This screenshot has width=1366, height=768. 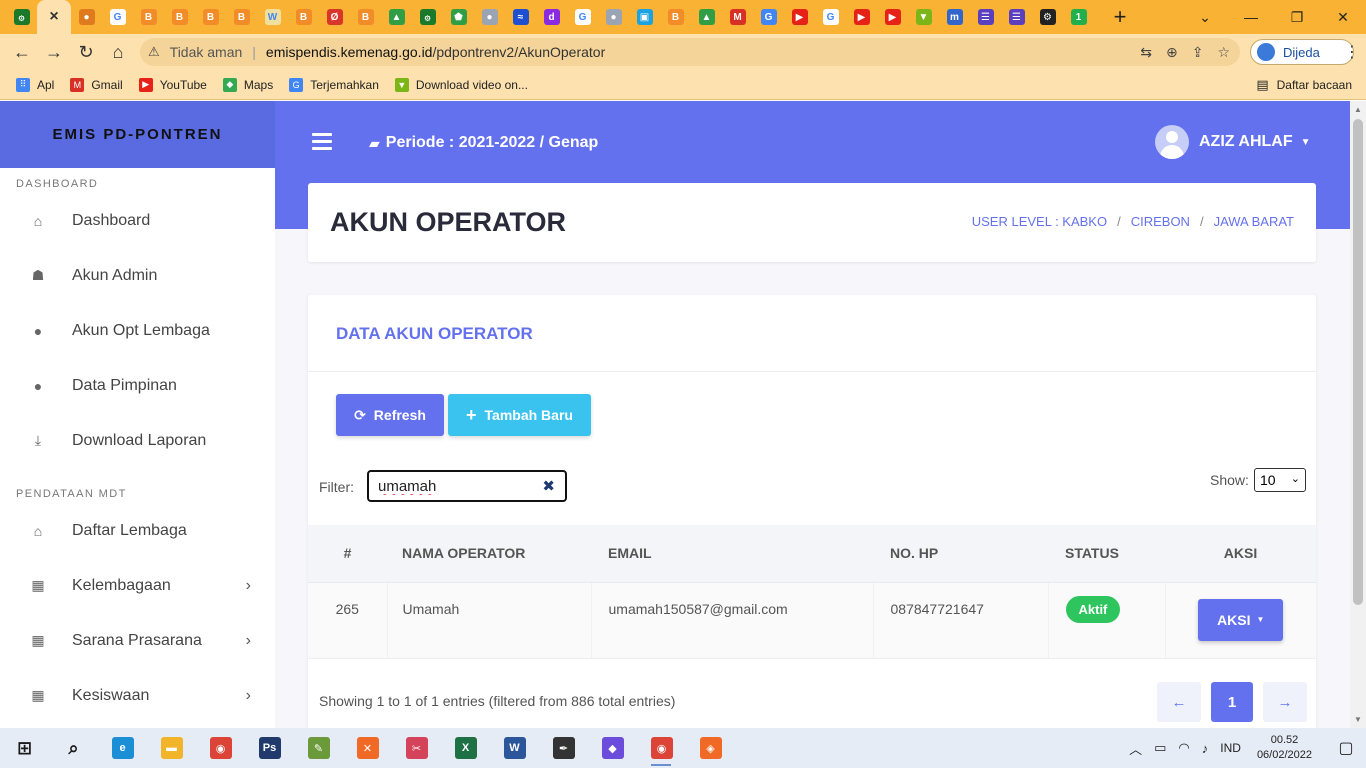 What do you see at coordinates (1120, 17) in the screenshot?
I see `new-tab-button: +` at bounding box center [1120, 17].